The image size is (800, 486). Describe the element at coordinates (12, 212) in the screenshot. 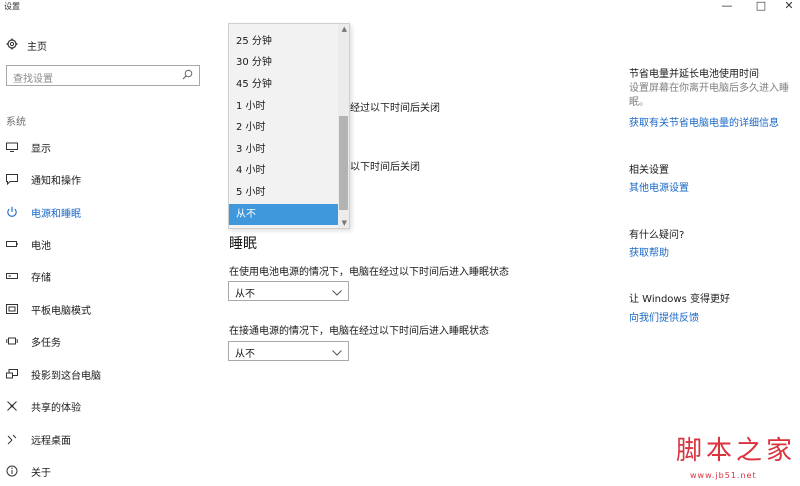

I see `power-icon` at that location.